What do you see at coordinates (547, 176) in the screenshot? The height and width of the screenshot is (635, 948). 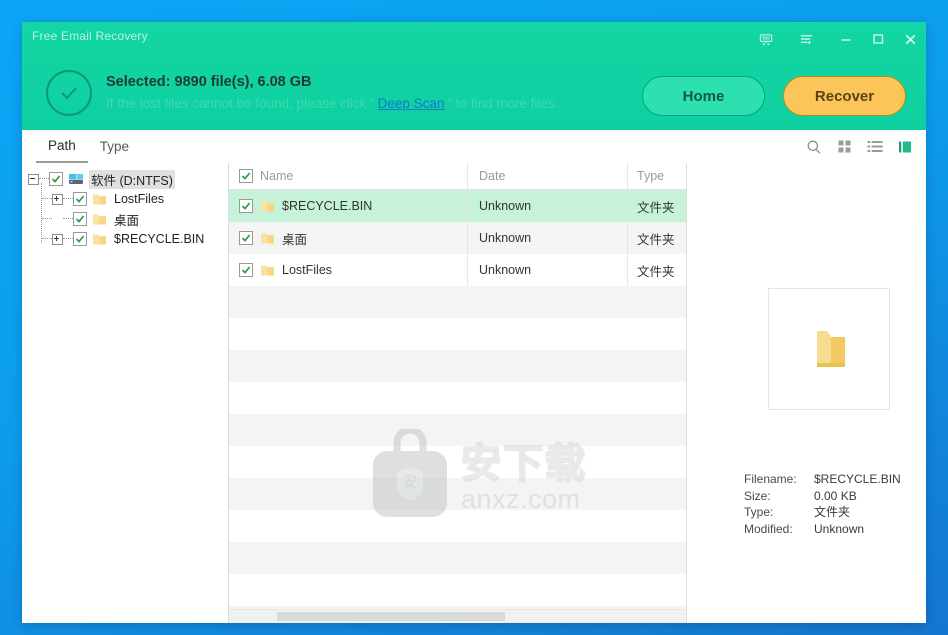 I see `column-header-date: Date` at bounding box center [547, 176].